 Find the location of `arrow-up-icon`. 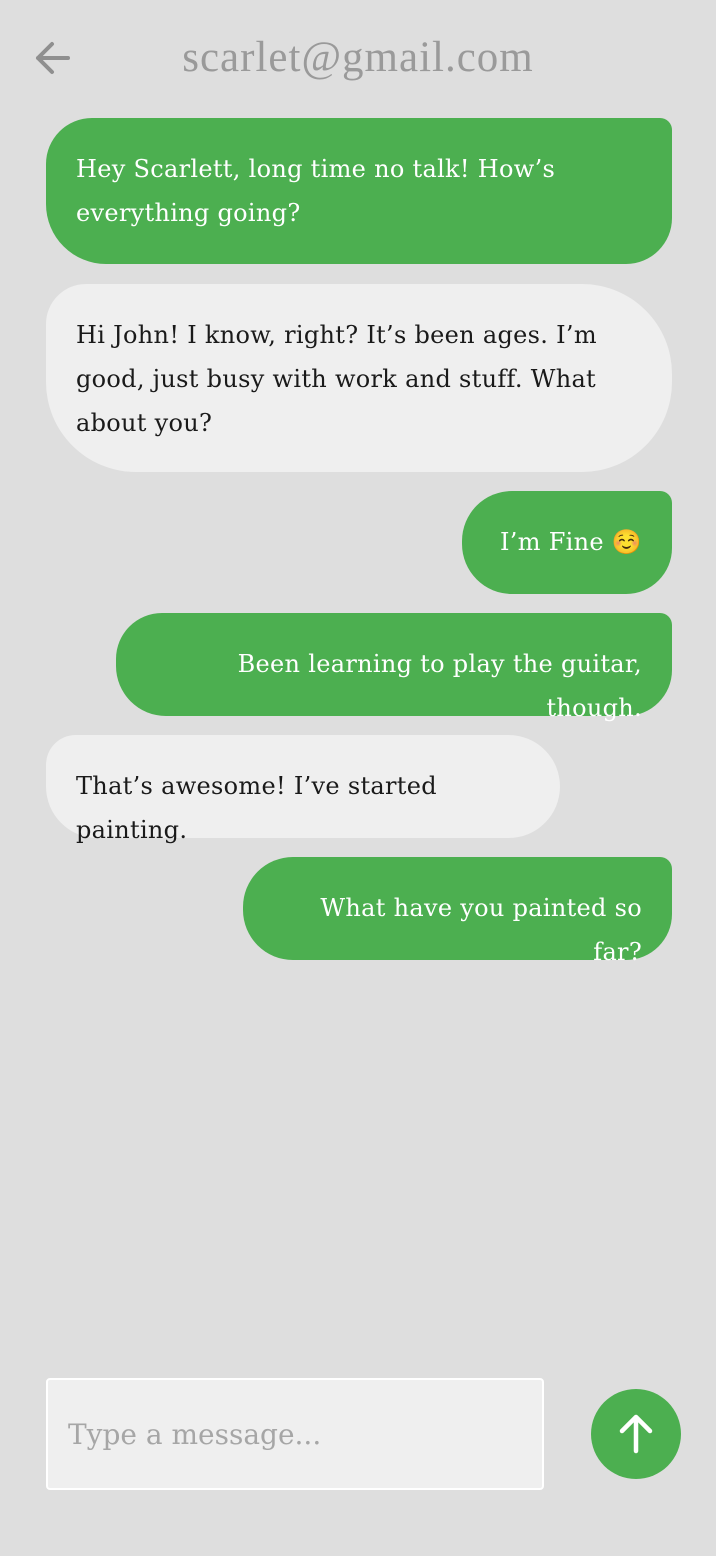

arrow-up-icon is located at coordinates (636, 1434).